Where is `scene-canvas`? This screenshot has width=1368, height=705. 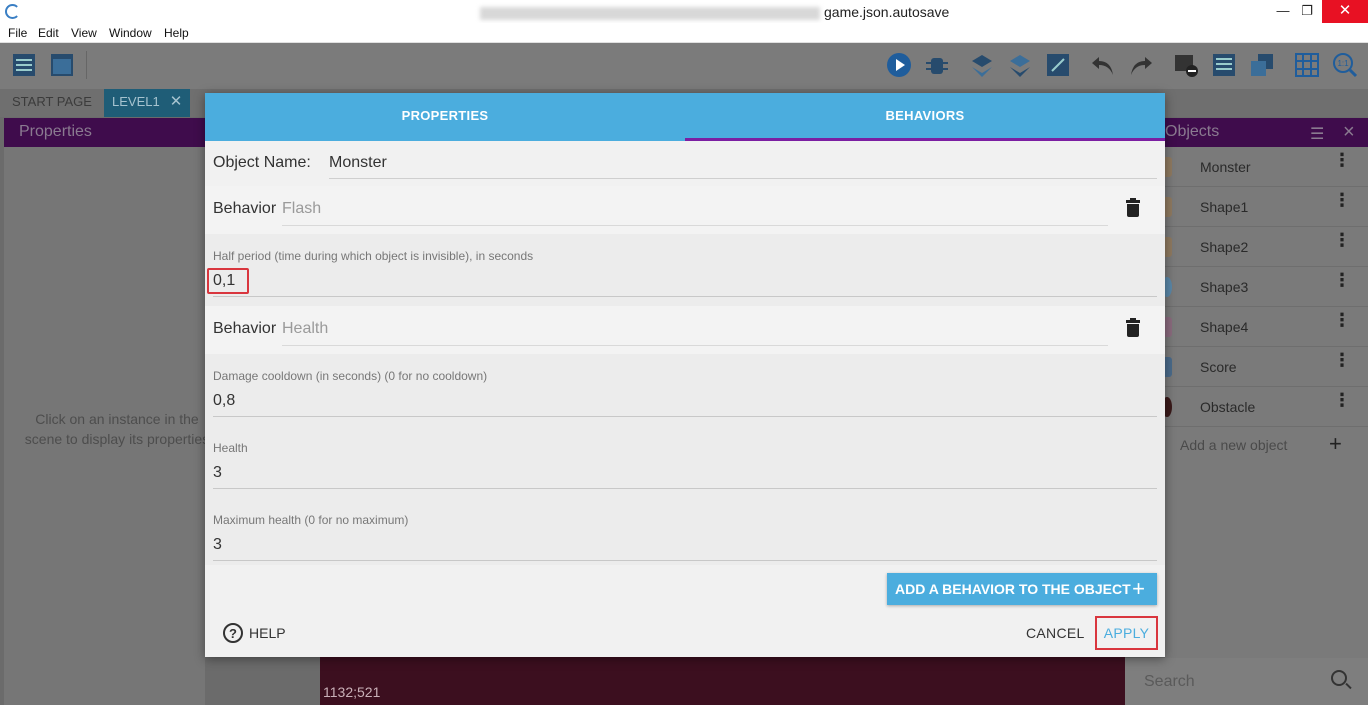
scene-canvas is located at coordinates (722, 681).